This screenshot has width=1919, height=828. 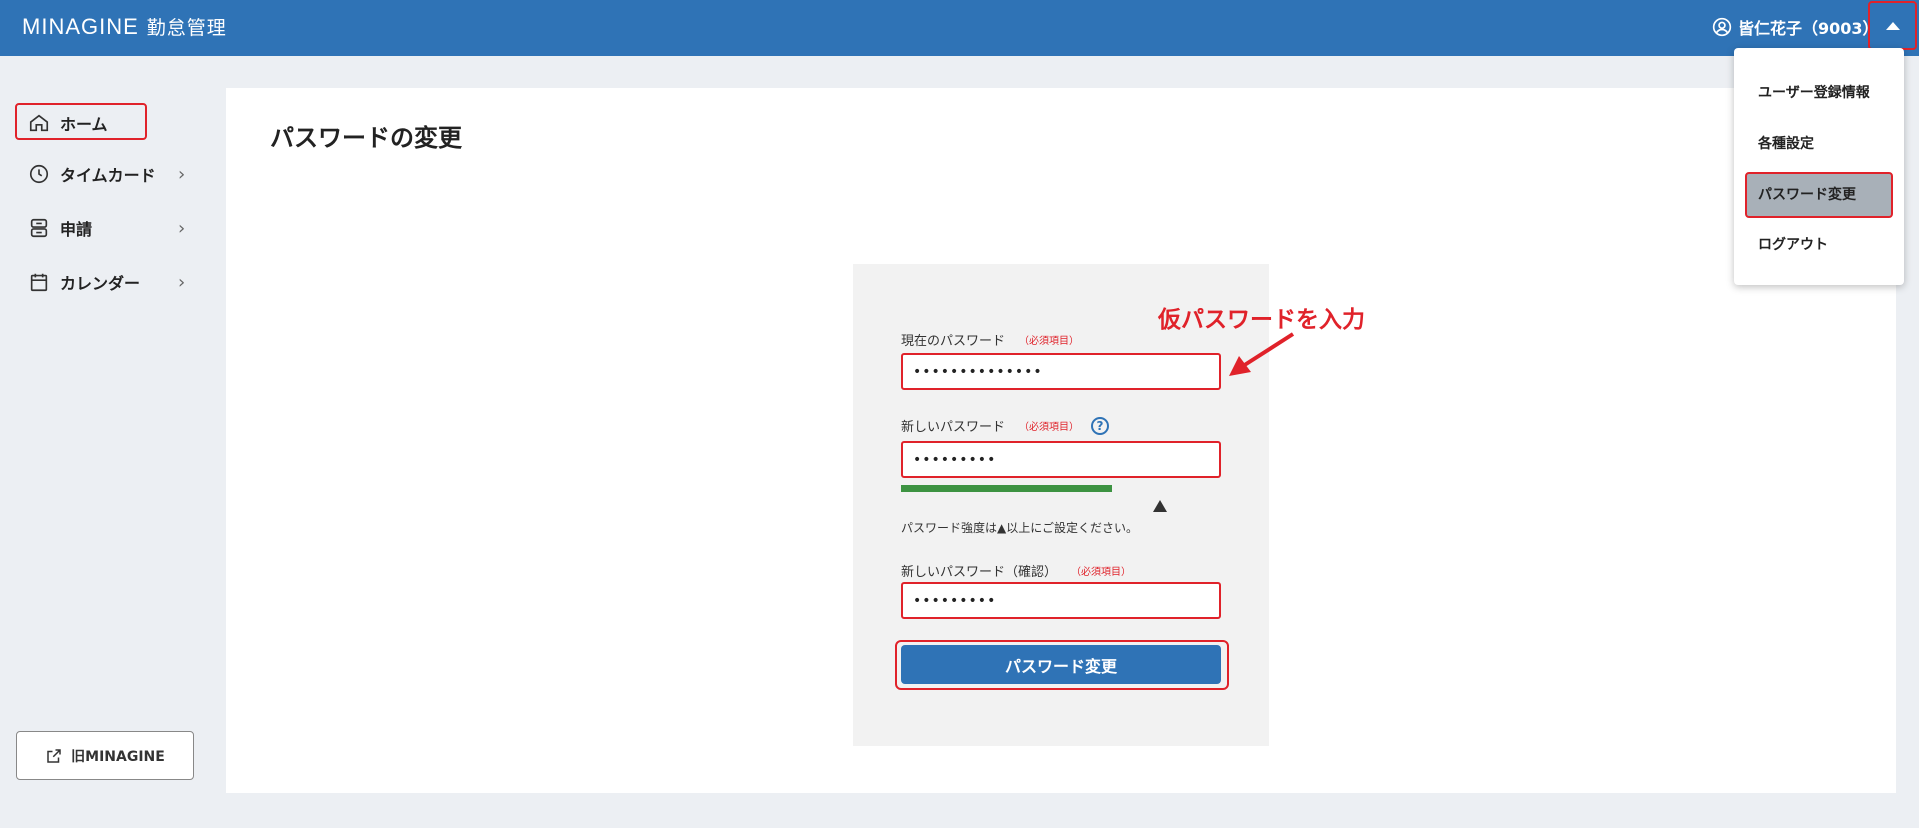 What do you see at coordinates (76, 229) in the screenshot?
I see `sidebar-item-label: 申請` at bounding box center [76, 229].